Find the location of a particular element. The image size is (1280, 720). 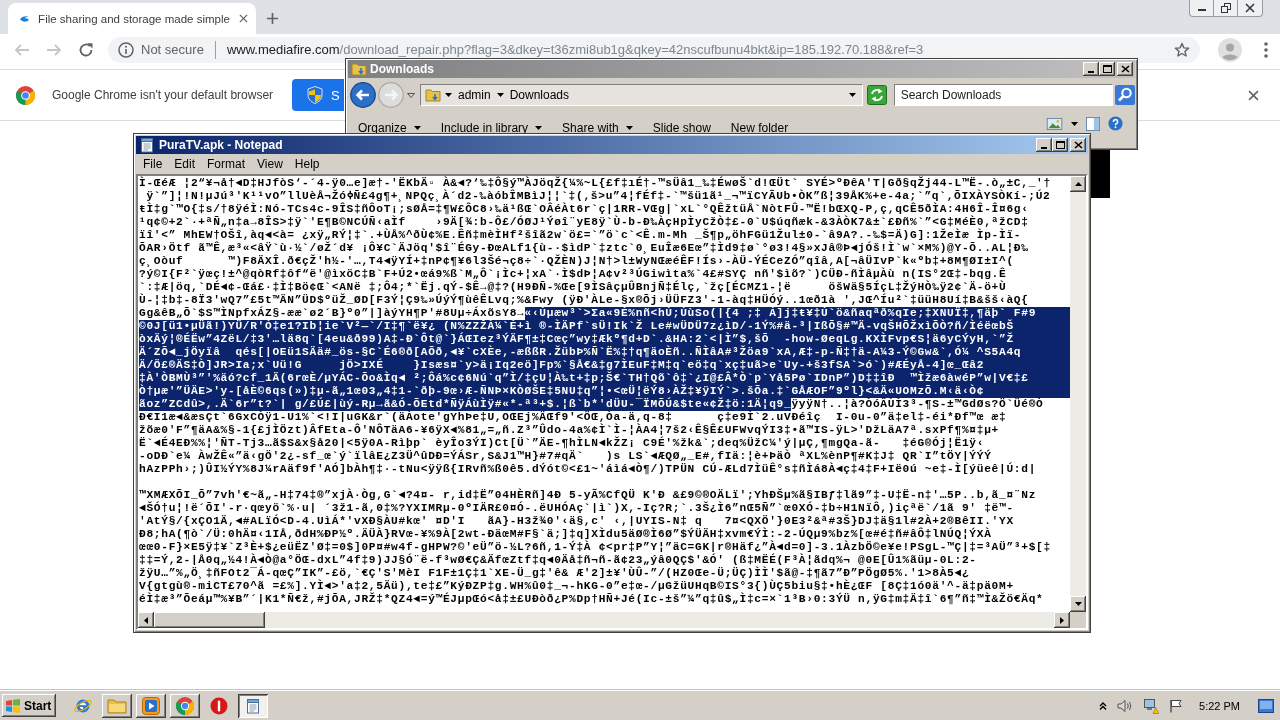

shield-icon is located at coordinates (315, 95).